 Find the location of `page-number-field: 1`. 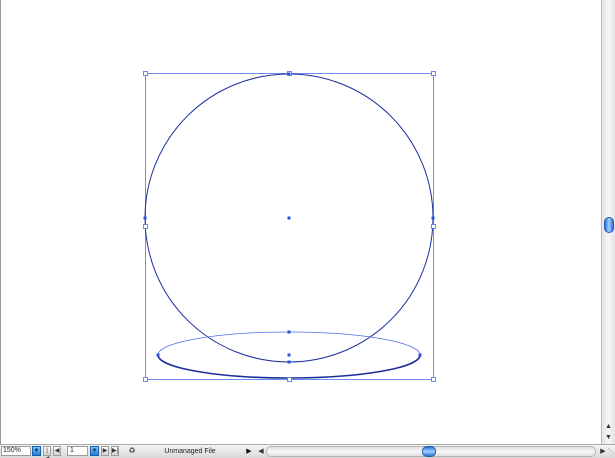

page-number-field: 1 is located at coordinates (77, 451).